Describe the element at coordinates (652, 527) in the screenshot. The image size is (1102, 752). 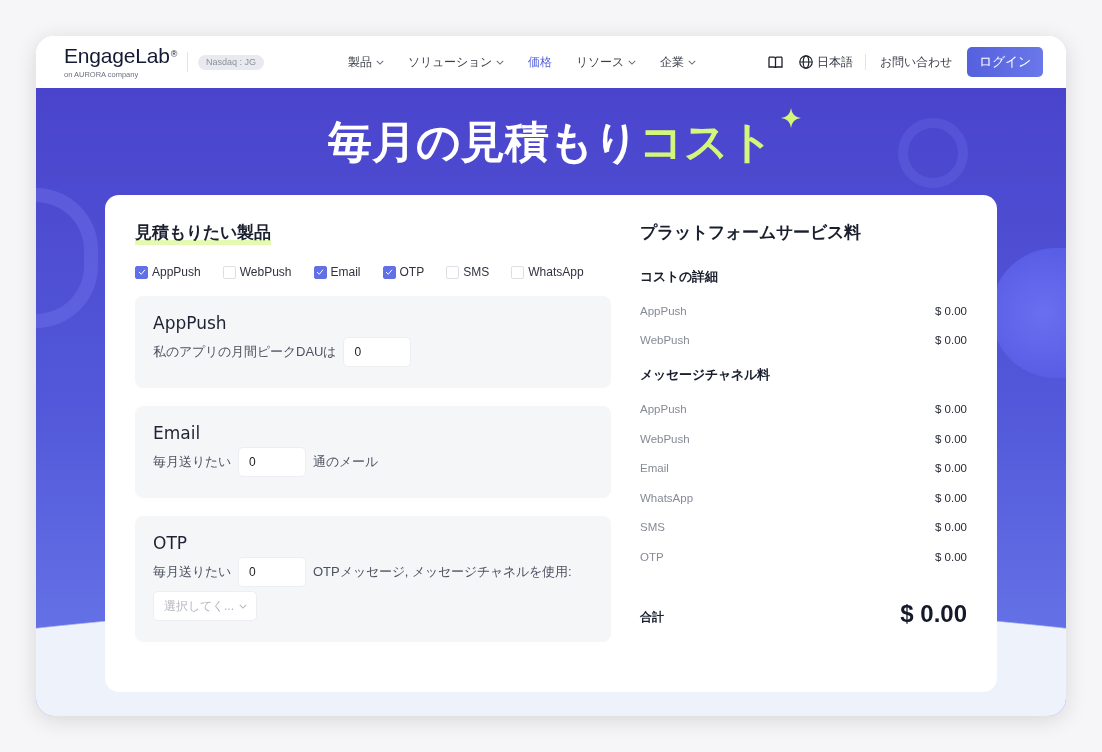
I see `cost-label: SMS` at that location.